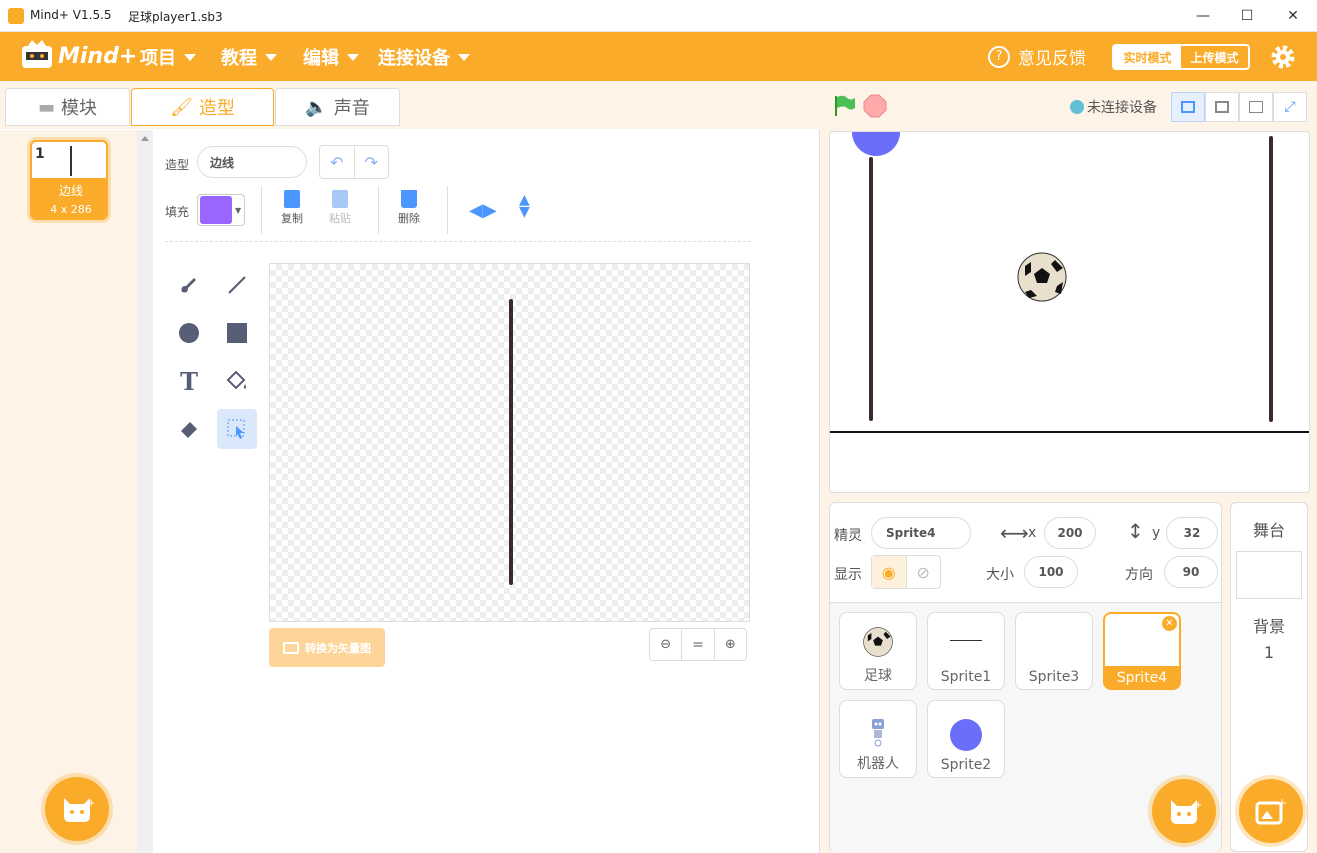 The height and width of the screenshot is (853, 1317). I want to click on backdrop-count: 1, so click(1269, 652).